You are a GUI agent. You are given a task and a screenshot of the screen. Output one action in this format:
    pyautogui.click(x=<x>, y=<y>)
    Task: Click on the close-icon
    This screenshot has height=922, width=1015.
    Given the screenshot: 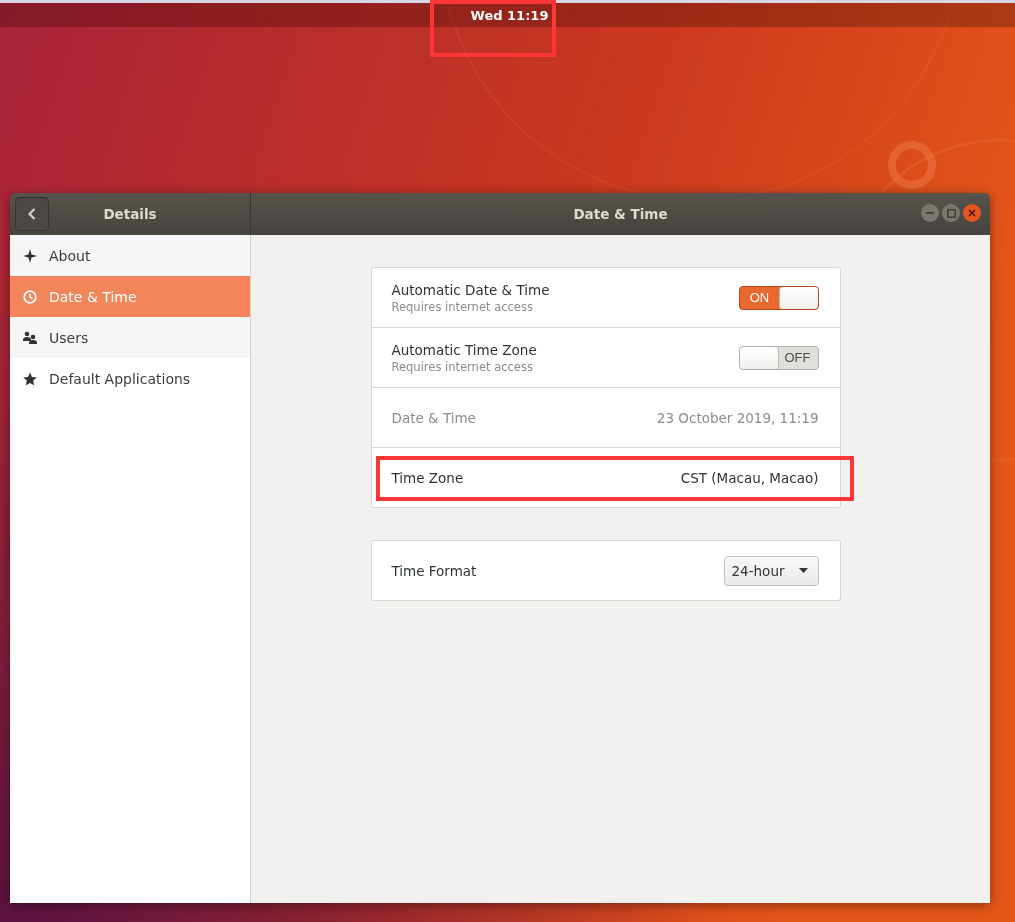 What is the action you would take?
    pyautogui.click(x=972, y=213)
    